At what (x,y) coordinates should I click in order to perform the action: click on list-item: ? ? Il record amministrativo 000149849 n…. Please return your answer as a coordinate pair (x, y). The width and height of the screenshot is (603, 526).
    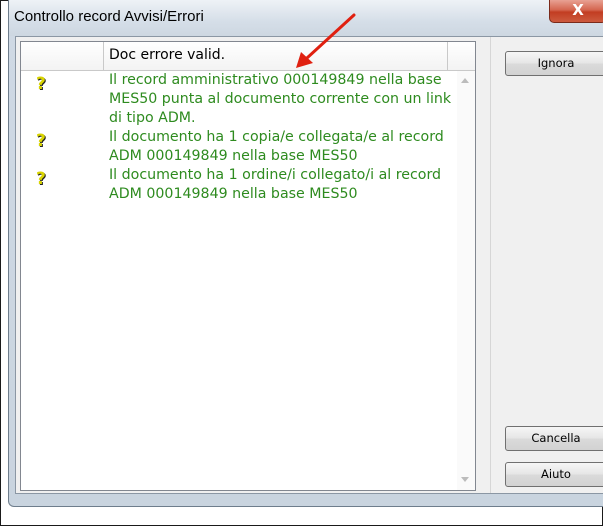
    Looking at the image, I should click on (239, 99).